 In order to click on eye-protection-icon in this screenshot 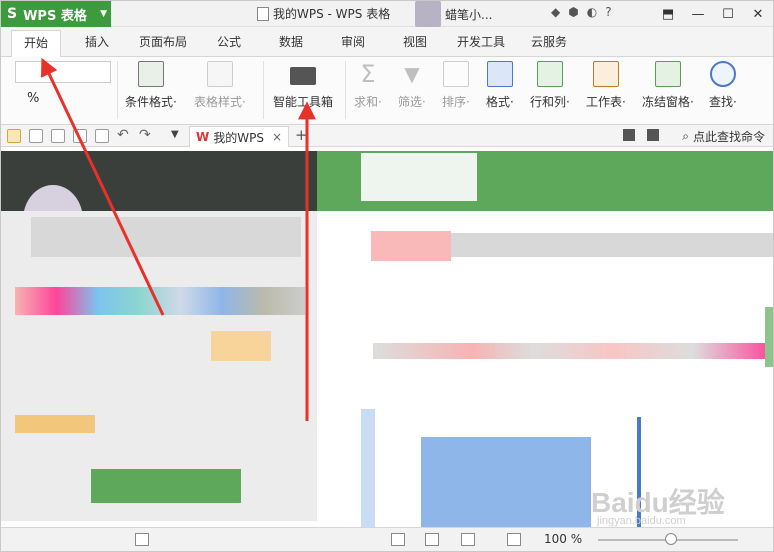, I will do `click(514, 539)`.